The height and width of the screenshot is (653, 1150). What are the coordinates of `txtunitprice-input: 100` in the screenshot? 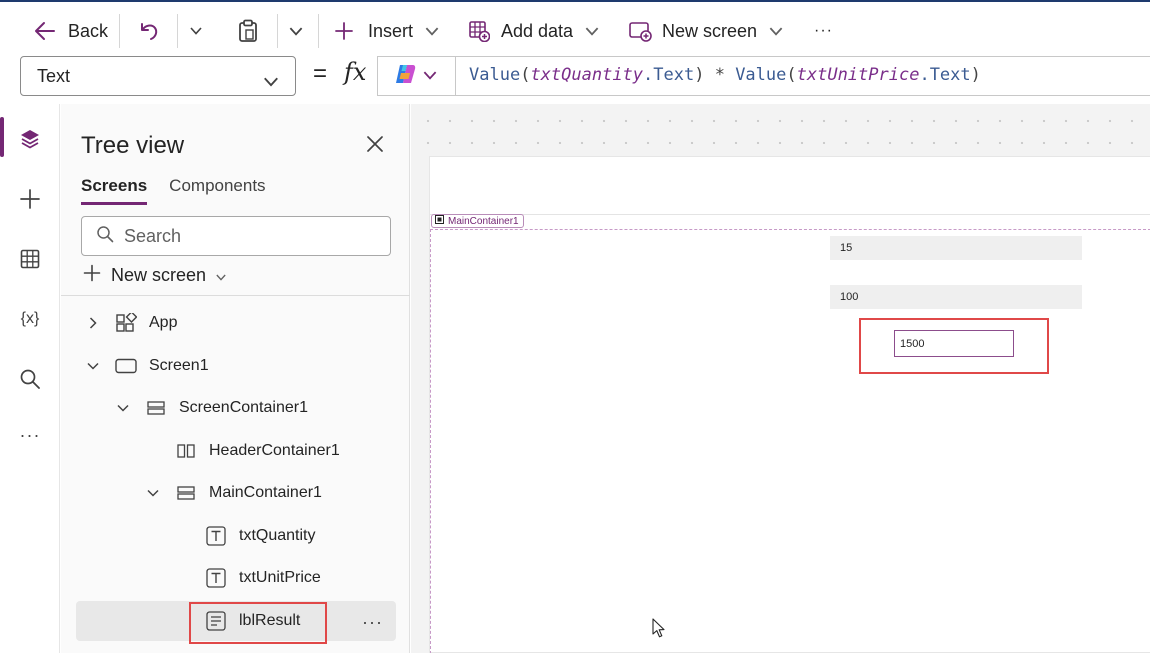 It's located at (956, 297).